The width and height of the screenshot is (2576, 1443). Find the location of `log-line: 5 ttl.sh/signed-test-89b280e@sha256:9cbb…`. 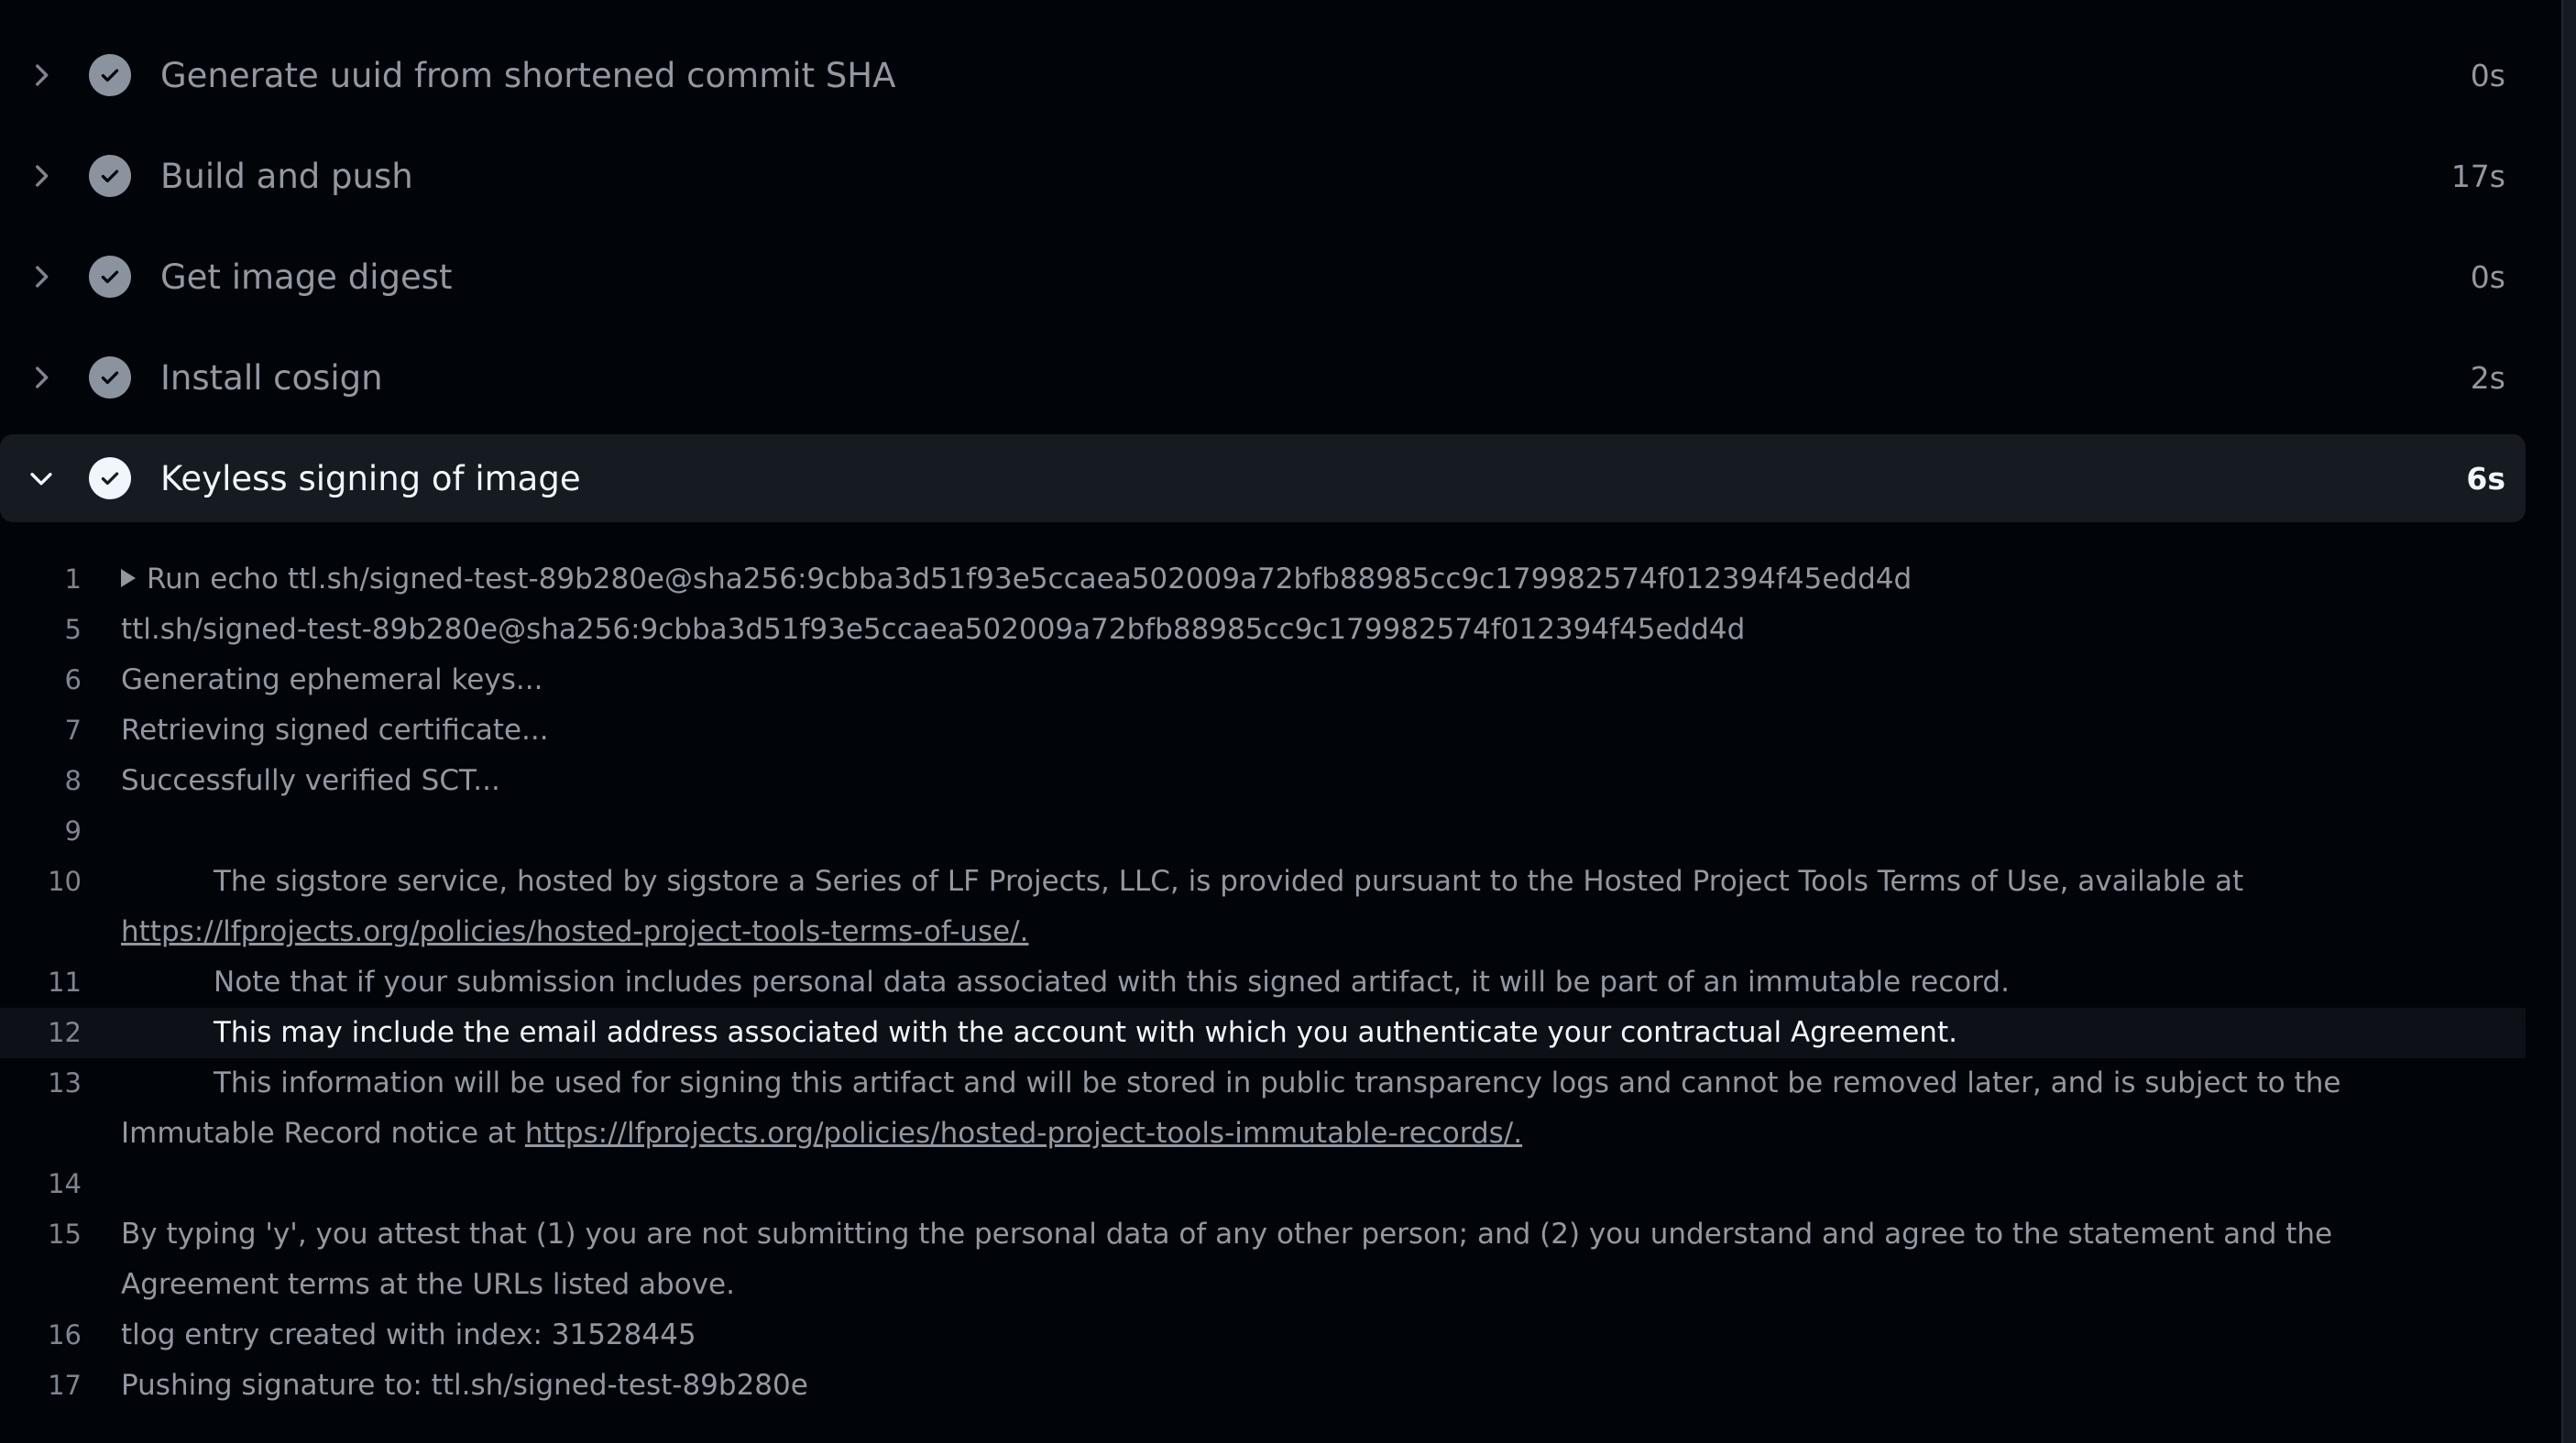

log-line: 5 ttl.sh/signed-test-89b280e@sha256:9cbb… is located at coordinates (1263, 630).